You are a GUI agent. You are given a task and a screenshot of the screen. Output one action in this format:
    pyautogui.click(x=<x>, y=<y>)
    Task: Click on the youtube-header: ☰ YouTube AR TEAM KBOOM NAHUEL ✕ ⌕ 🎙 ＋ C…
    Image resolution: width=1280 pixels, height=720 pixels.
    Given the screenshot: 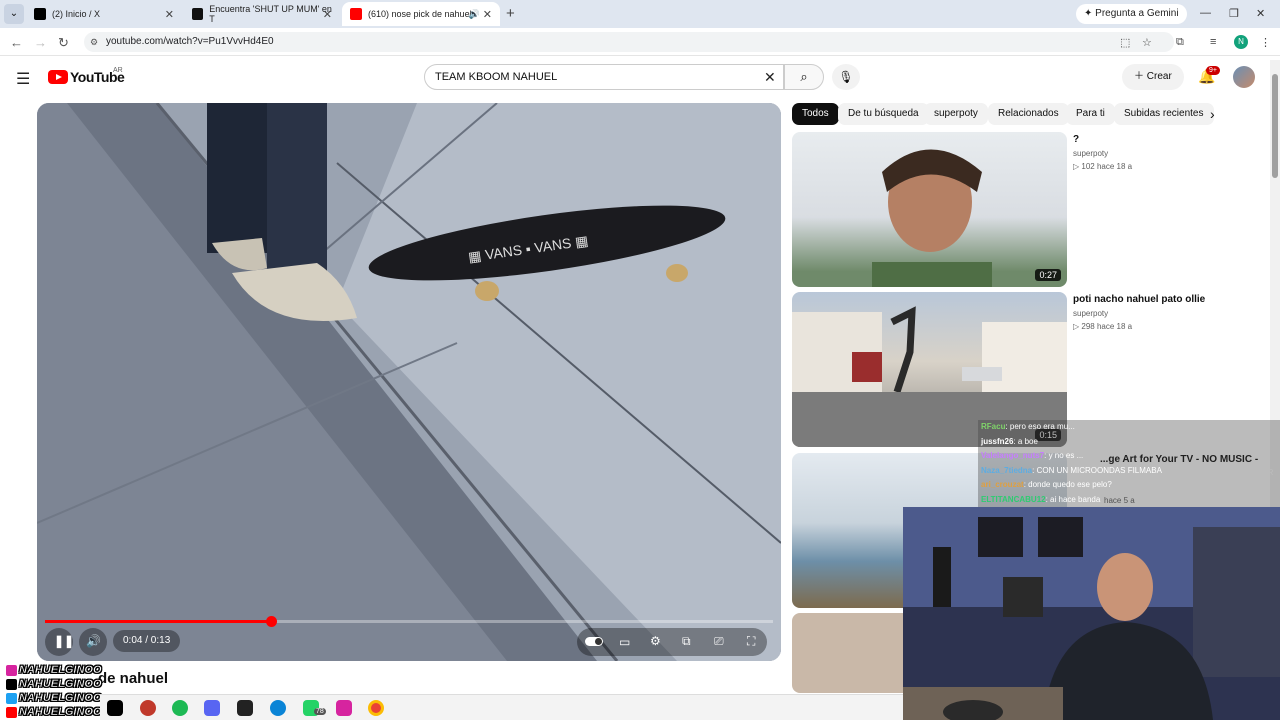 What is the action you would take?
    pyautogui.click(x=635, y=77)
    